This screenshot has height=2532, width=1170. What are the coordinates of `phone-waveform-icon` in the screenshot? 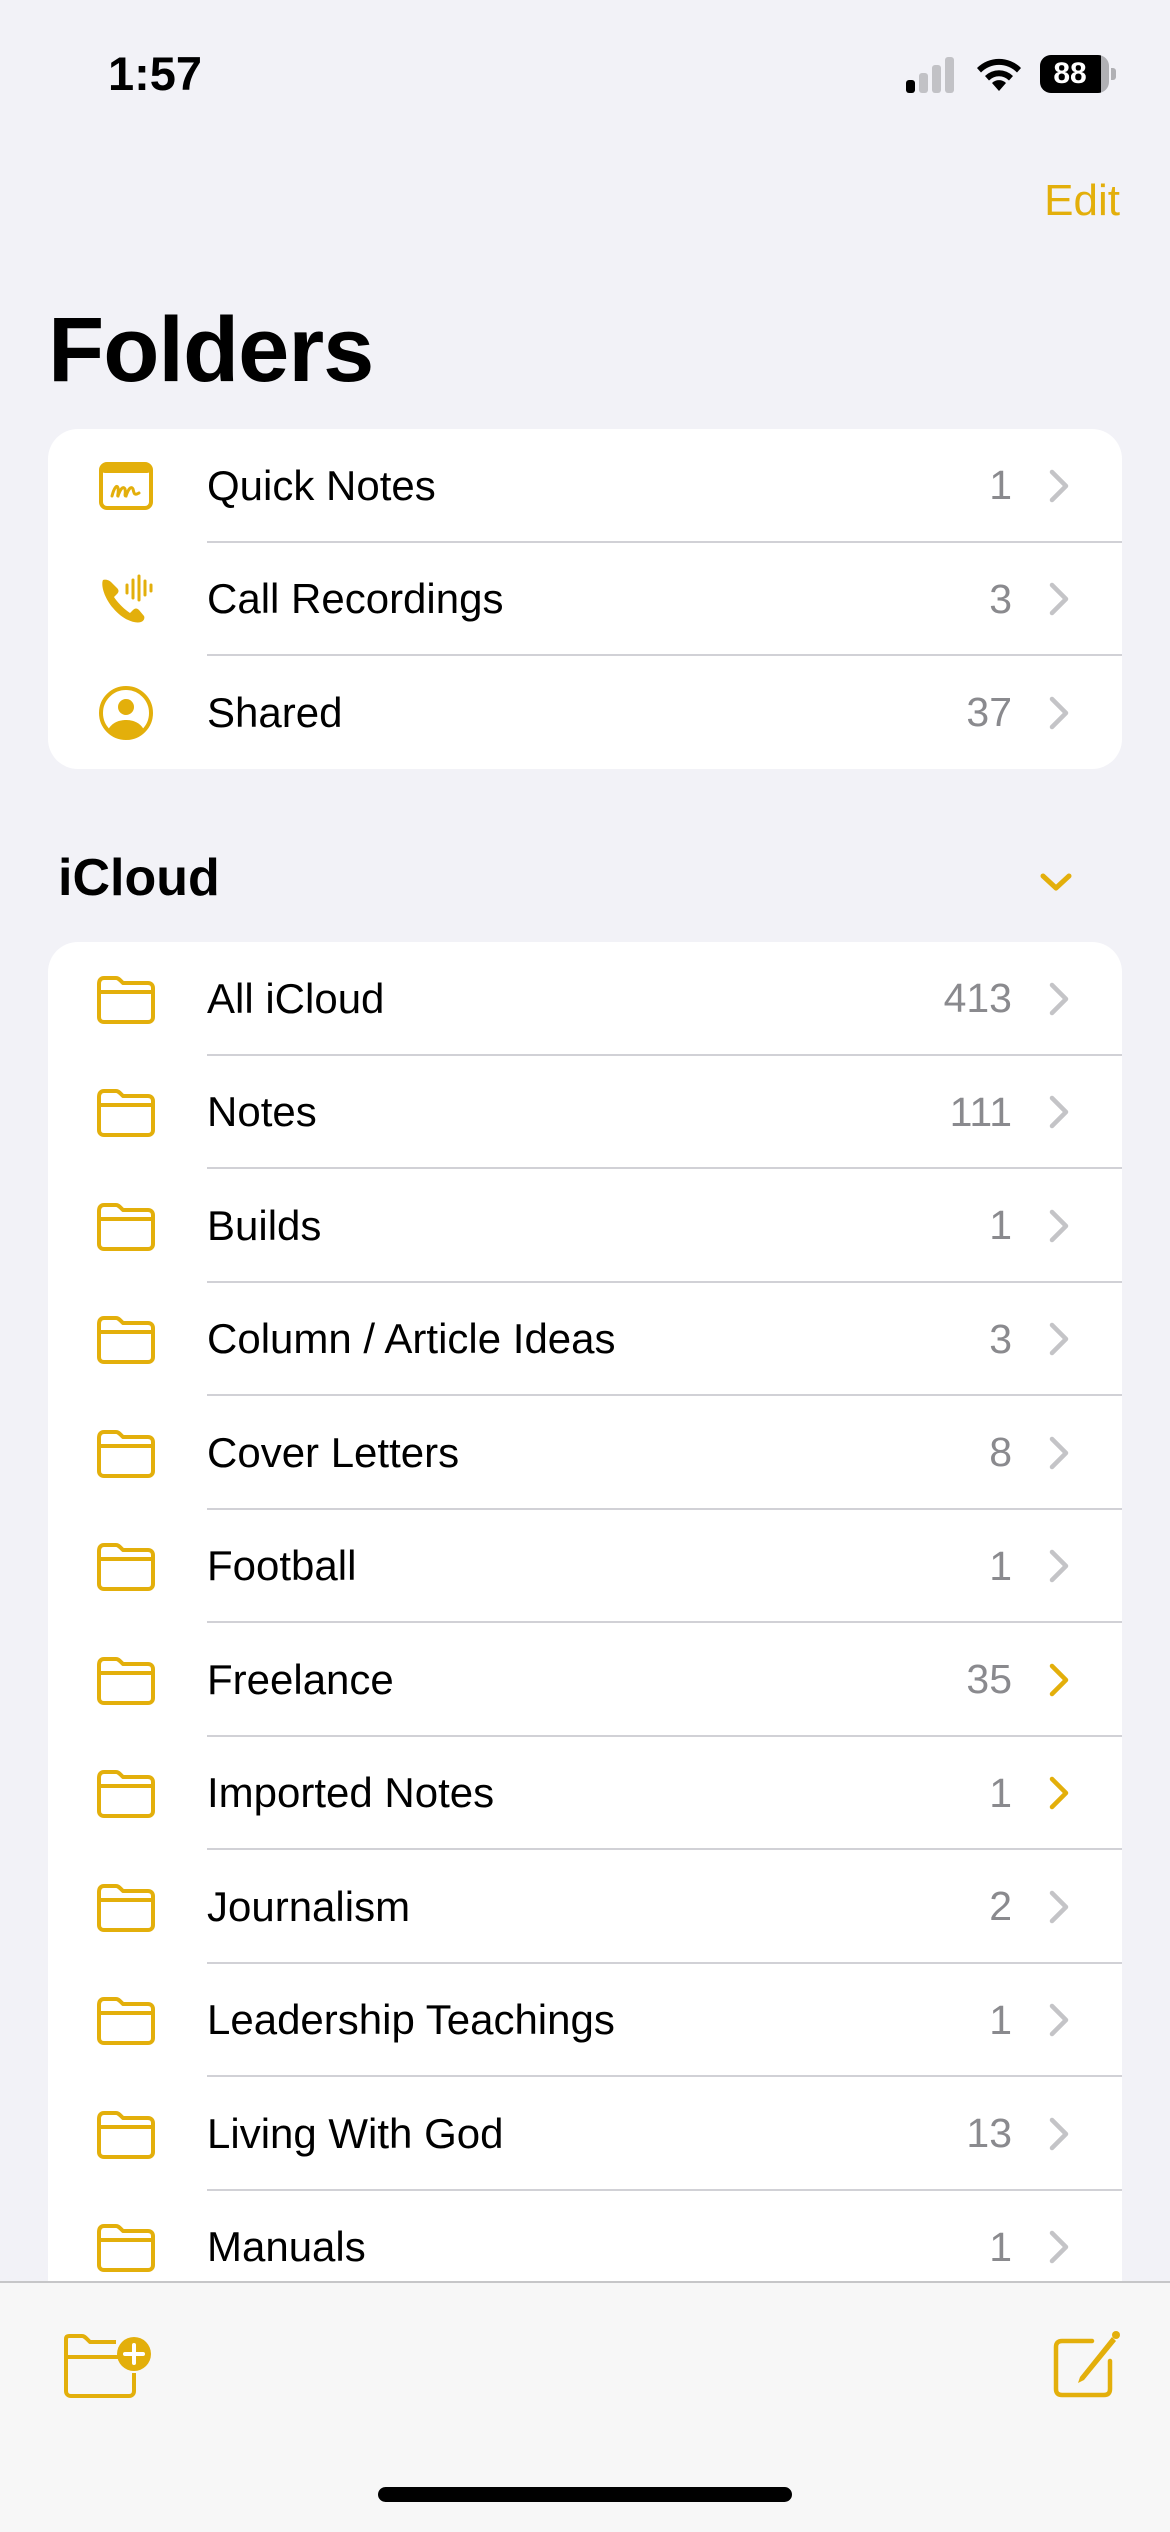 It's located at (126, 599).